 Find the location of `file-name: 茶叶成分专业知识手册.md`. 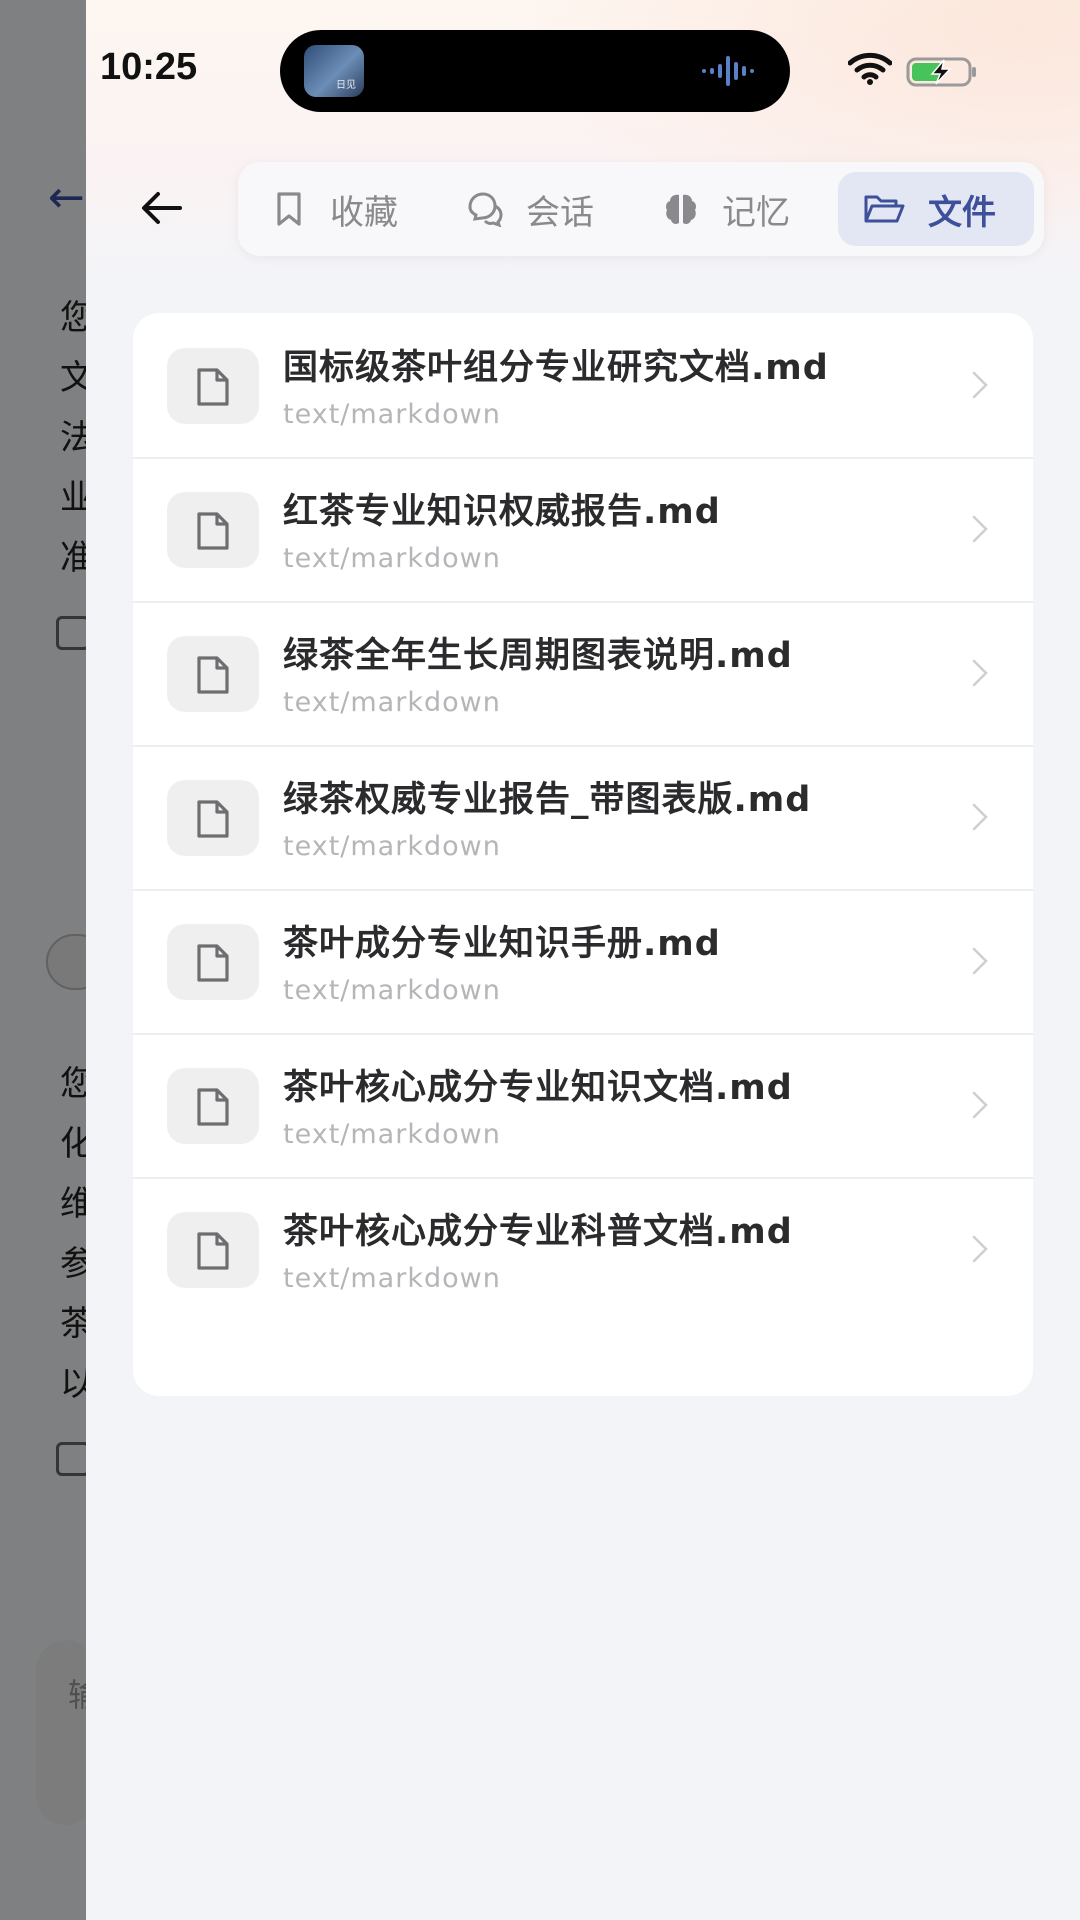

file-name: 茶叶成分专业知识手册.md is located at coordinates (502, 944).